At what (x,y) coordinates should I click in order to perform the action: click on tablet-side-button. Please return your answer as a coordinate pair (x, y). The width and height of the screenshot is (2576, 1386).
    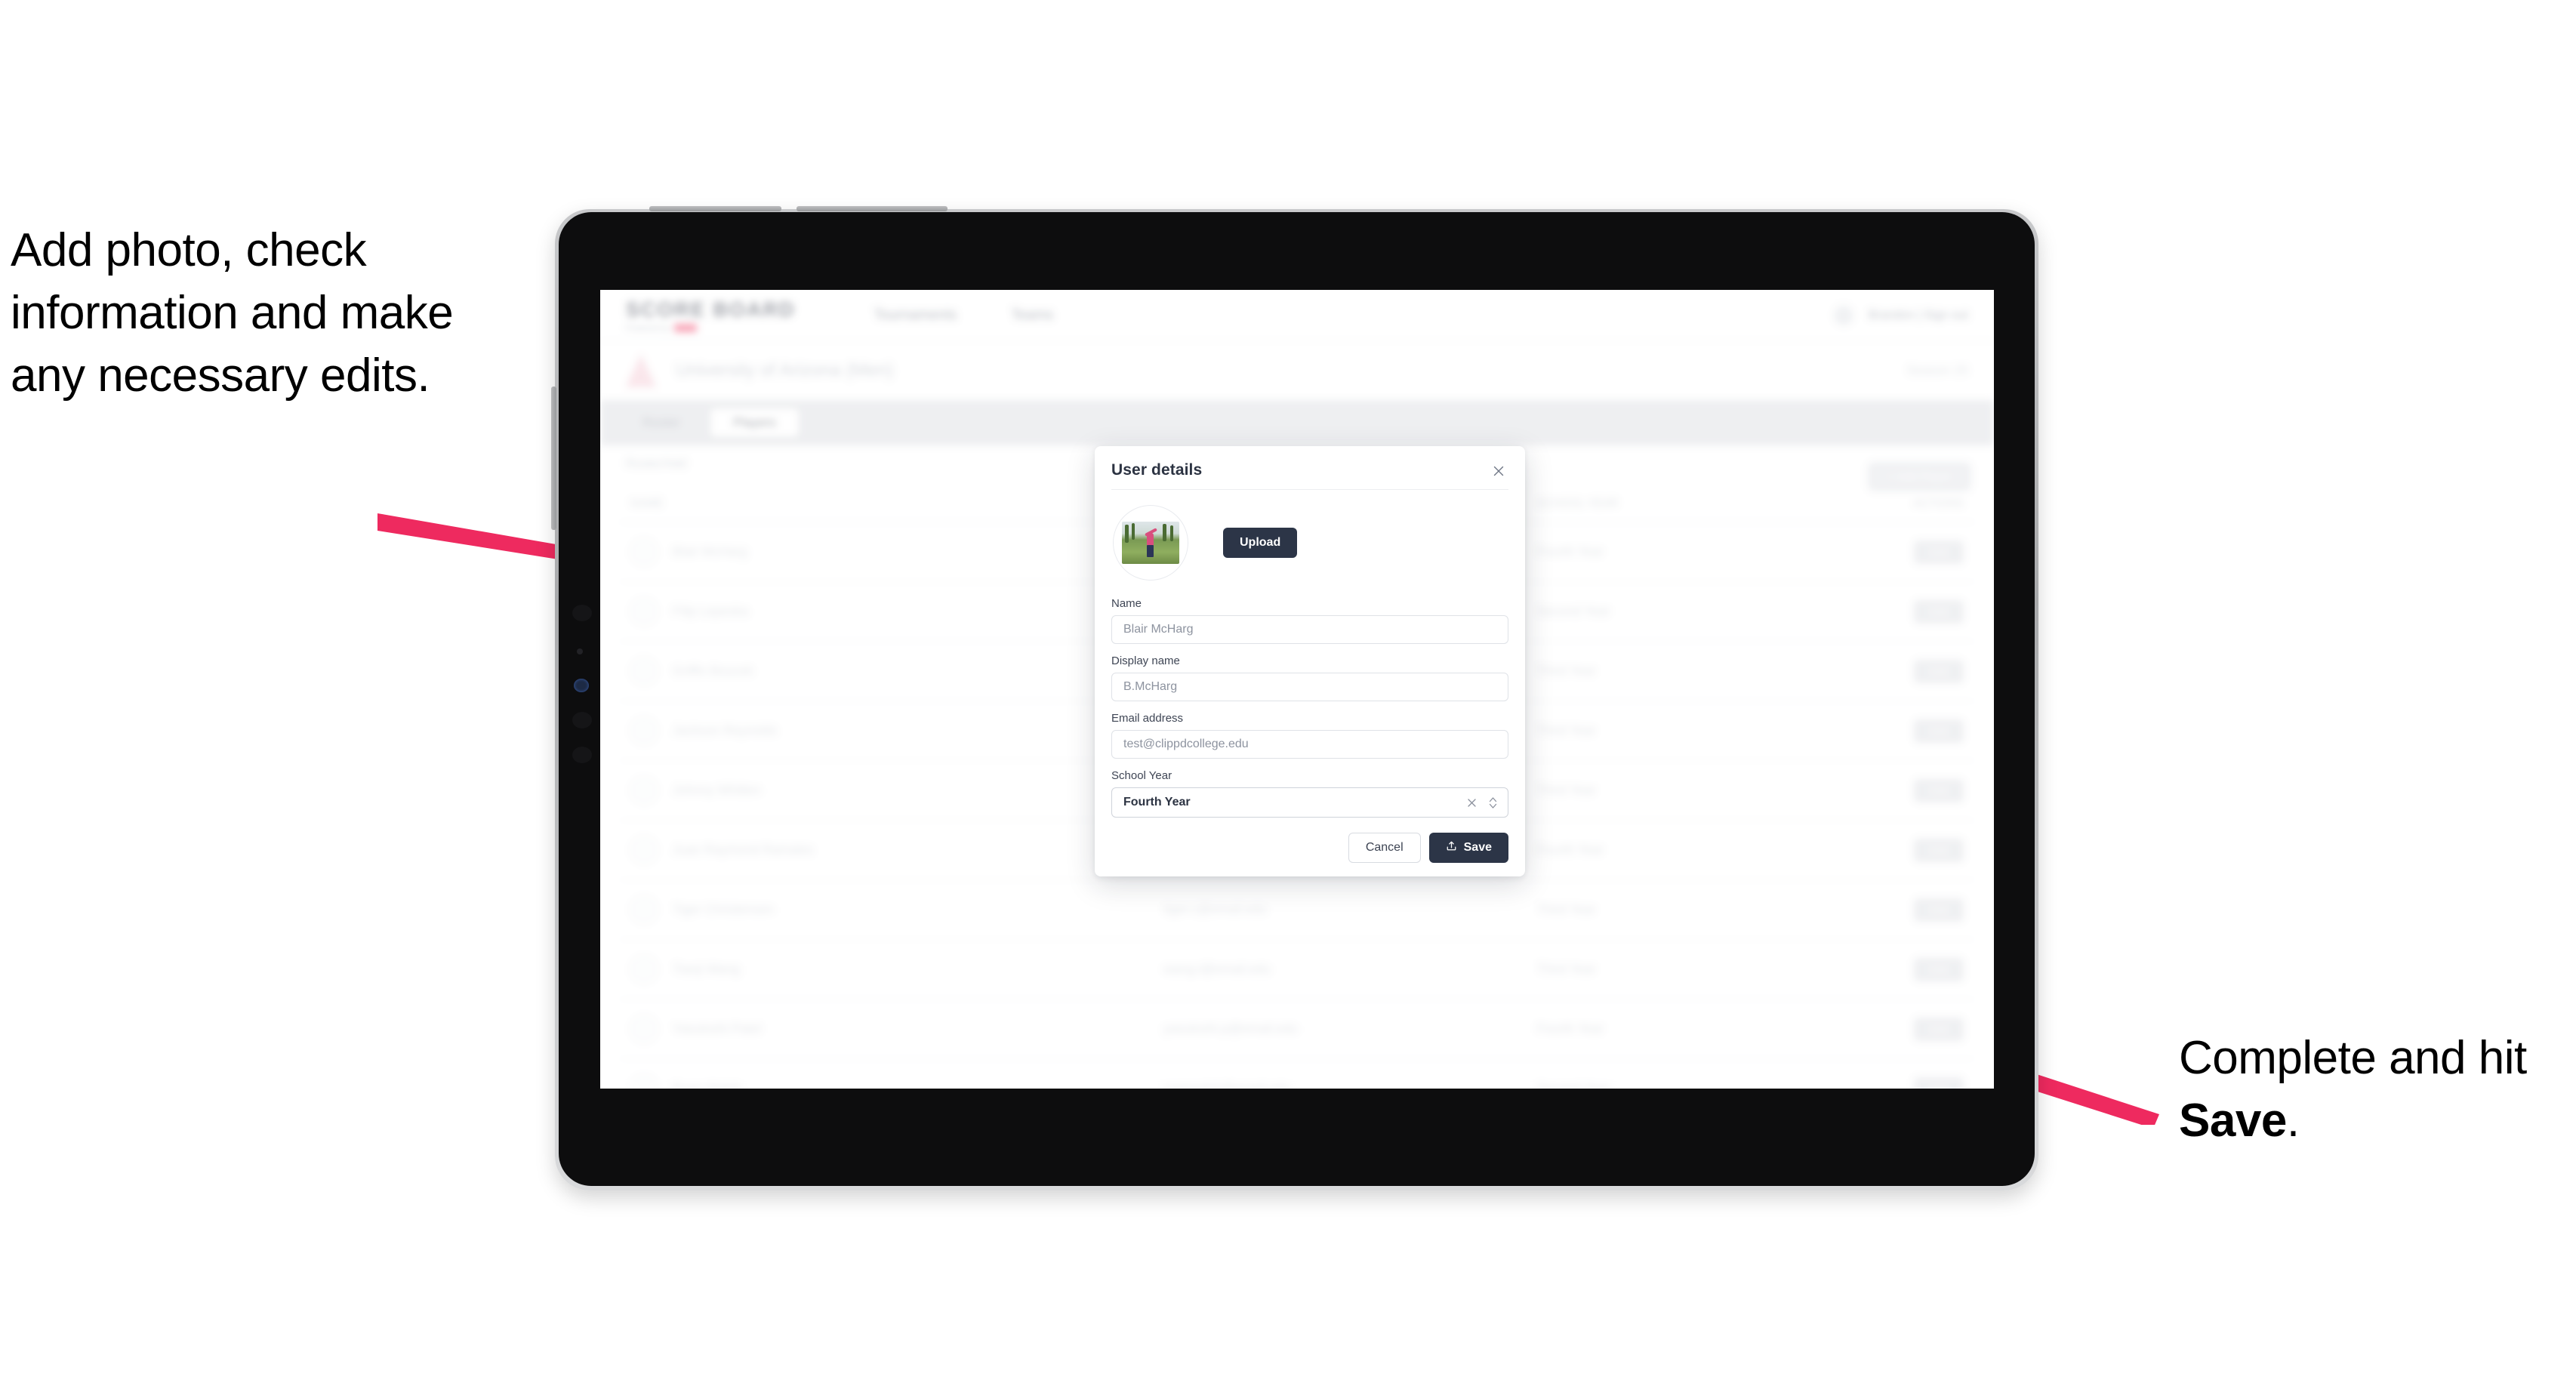
    Looking at the image, I should click on (553, 458).